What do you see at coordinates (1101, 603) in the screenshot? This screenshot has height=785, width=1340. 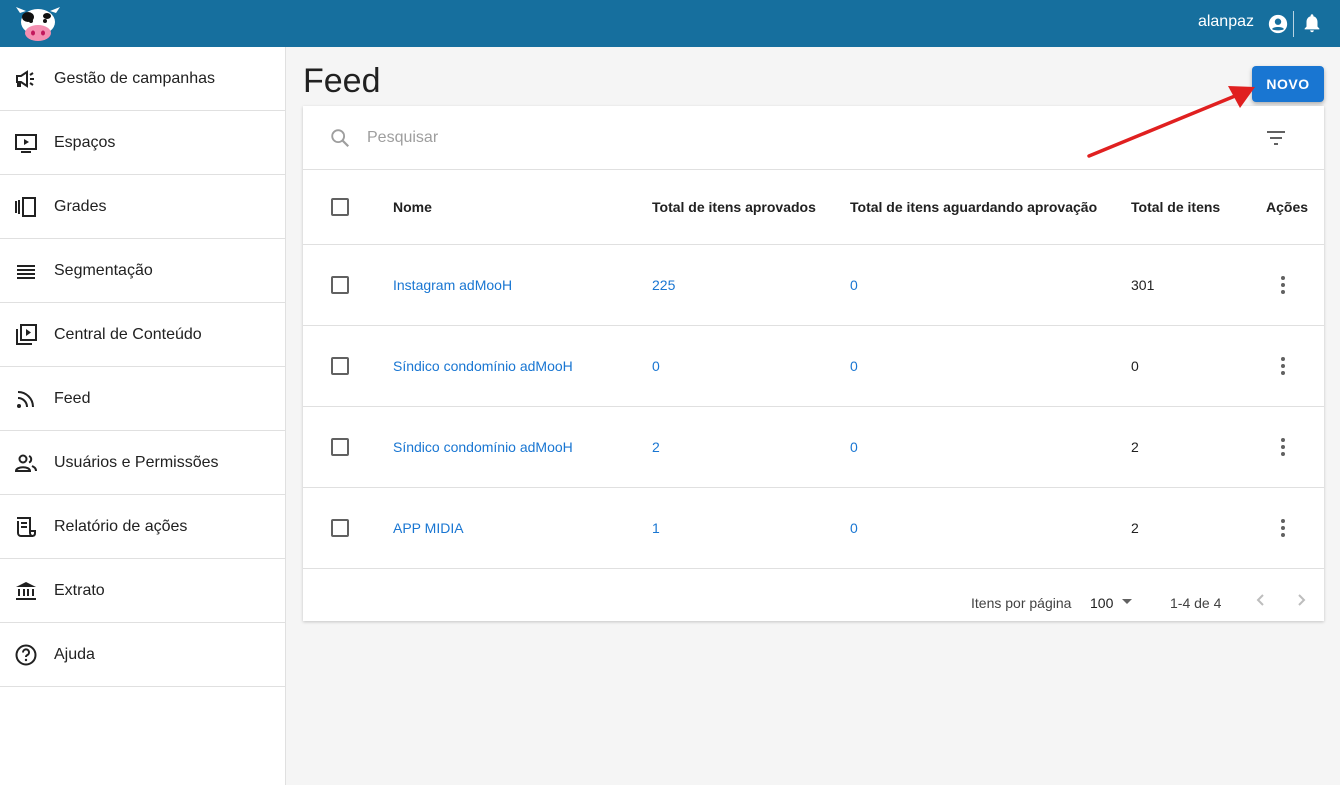 I see `items-per-page-select: 100` at bounding box center [1101, 603].